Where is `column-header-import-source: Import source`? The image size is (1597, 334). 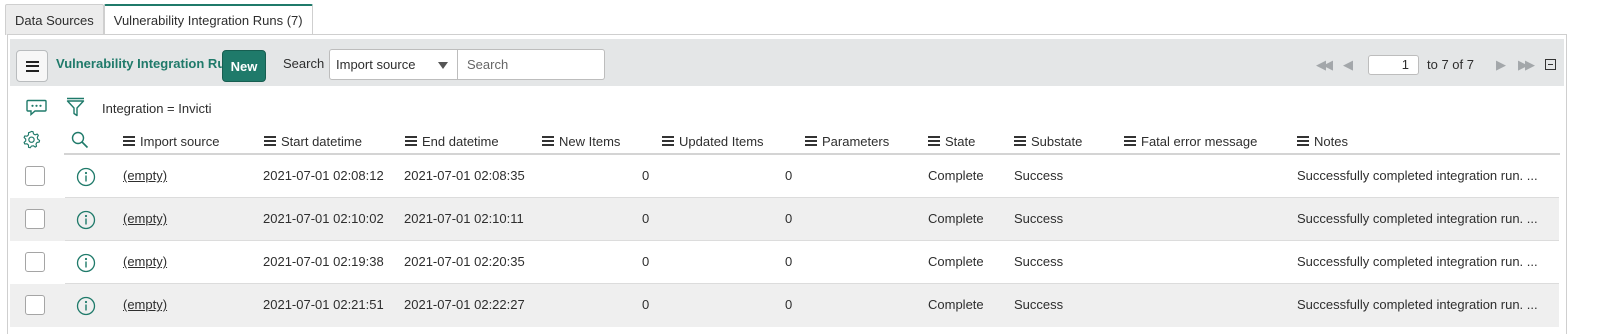 column-header-import-source: Import source is located at coordinates (171, 141).